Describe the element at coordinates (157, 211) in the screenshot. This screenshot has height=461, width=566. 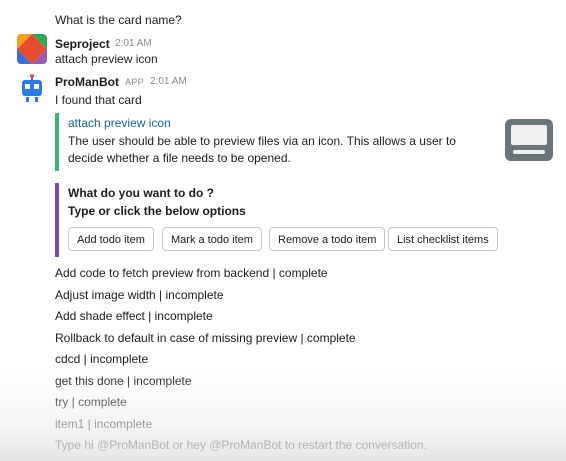
I see `action-instruction: Type or click the below options` at that location.